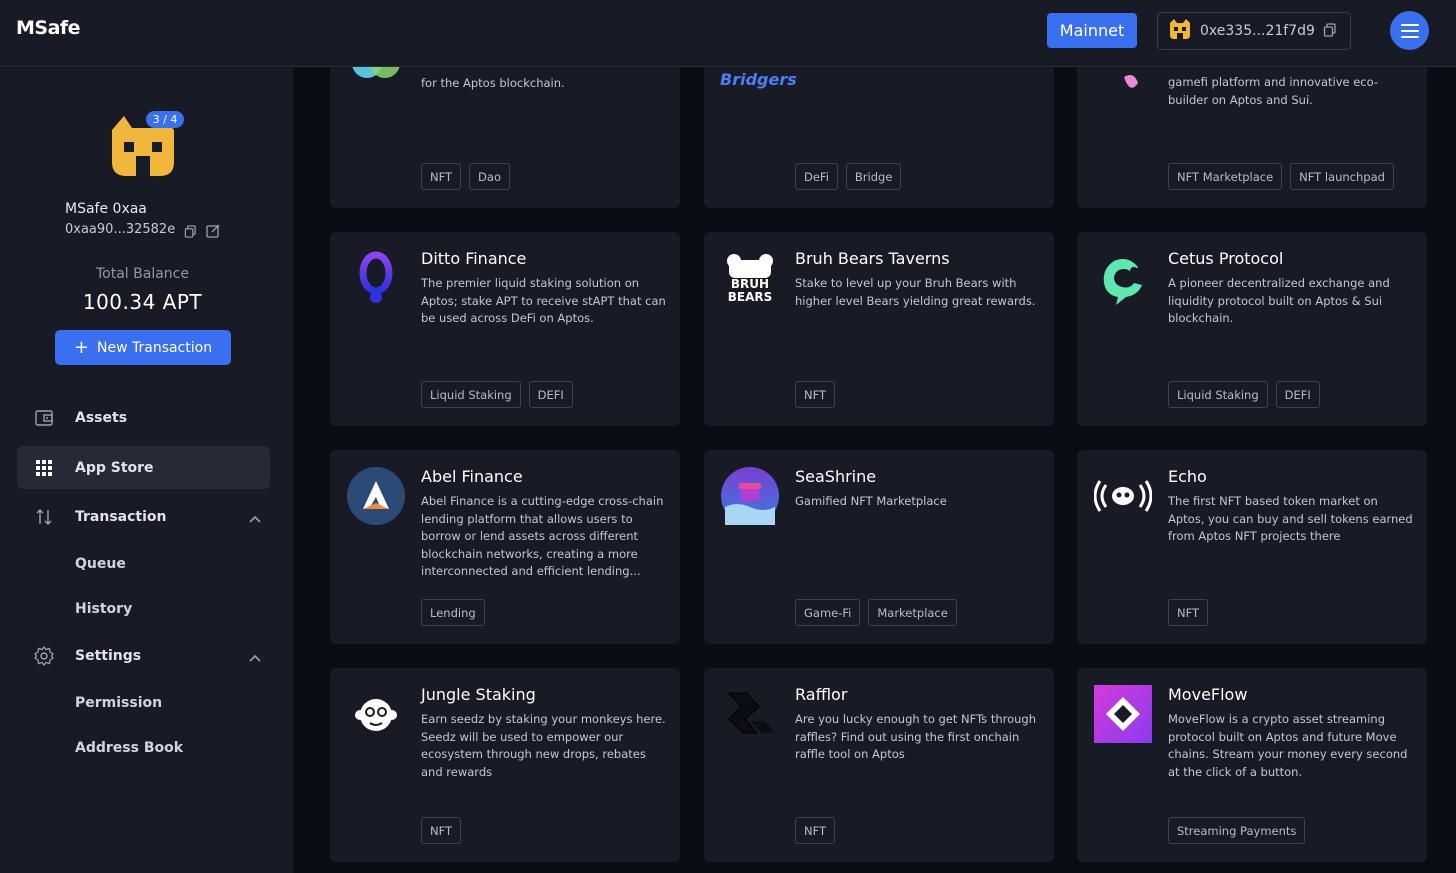 The width and height of the screenshot is (1456, 873). I want to click on total-balance-value: 100.34 APT, so click(142, 302).